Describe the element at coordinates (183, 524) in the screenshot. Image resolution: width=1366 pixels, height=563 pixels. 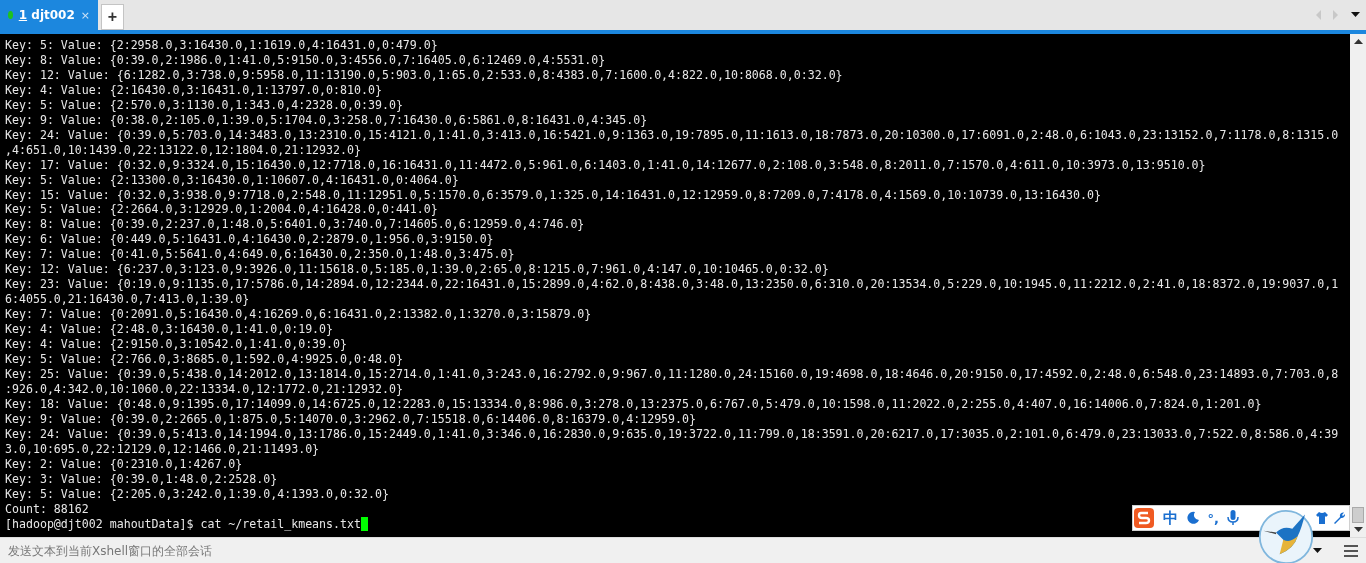
I see `command-prompt: [hadoop@djt002 mahoutData]$ cat ~/retail_kmeans.txt` at that location.